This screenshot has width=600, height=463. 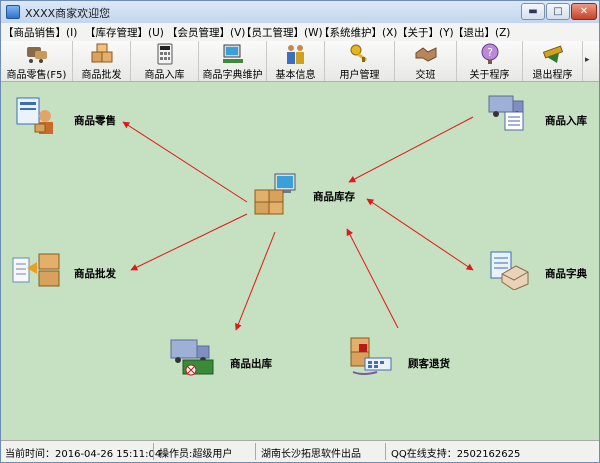 What do you see at coordinates (533, 11) in the screenshot?
I see `minimize-button: ▬` at bounding box center [533, 11].